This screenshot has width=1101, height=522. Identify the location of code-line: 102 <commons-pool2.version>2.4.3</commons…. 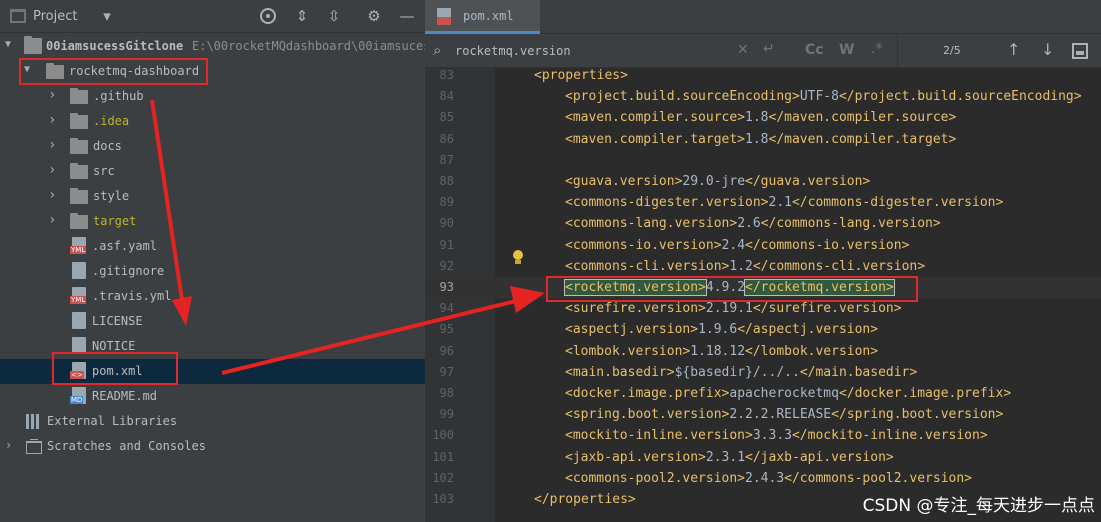
(763, 478).